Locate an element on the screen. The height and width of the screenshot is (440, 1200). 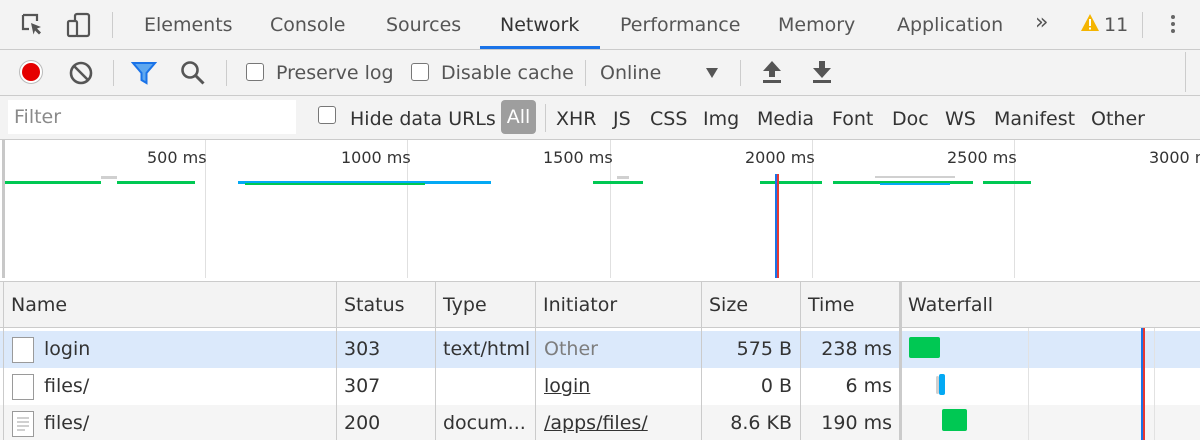
overview-tick-label: 2500 ms is located at coordinates (982, 157).